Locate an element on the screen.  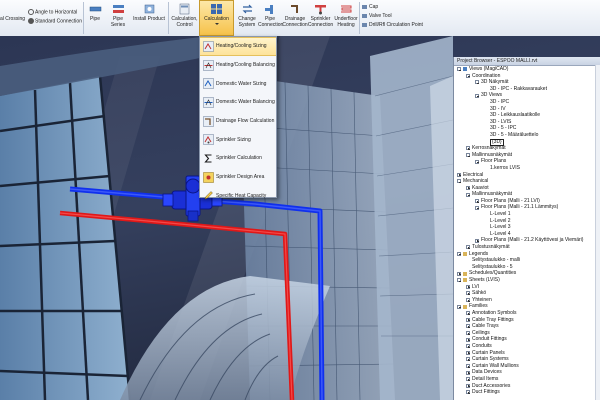
tree-item: L-Level 2 is located at coordinates (527, 221).